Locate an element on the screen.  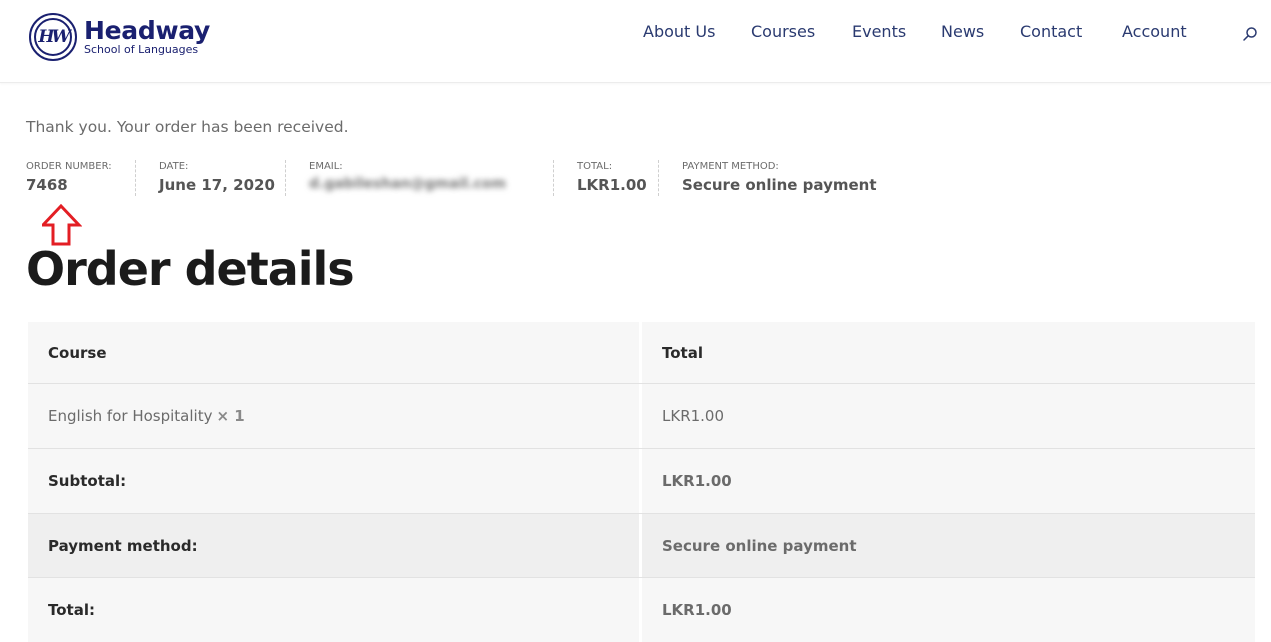
payment-method-block: PAYMENT METHOD: Secure online payment is located at coordinates (779, 177).